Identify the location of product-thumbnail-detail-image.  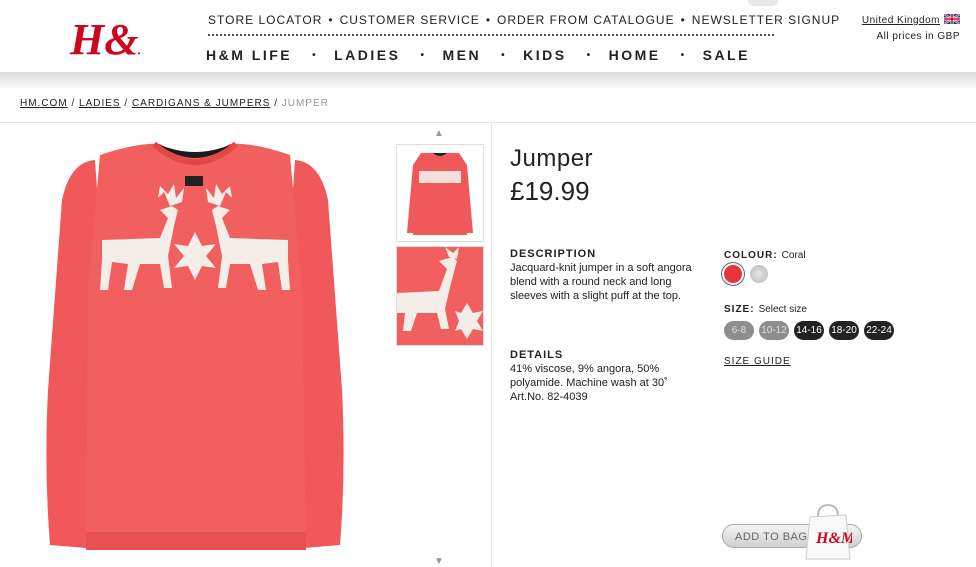
(440, 296).